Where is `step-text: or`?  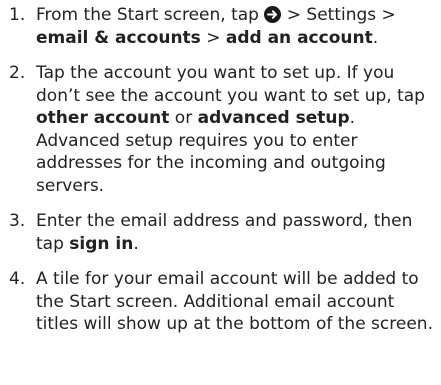 step-text: or is located at coordinates (183, 118).